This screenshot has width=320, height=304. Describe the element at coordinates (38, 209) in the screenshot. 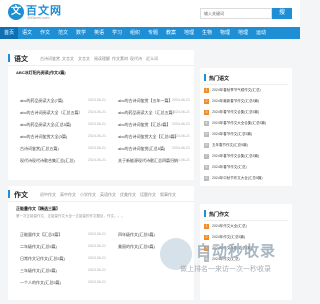

I see `featured-link: 正能量作文【精选三篇】` at that location.